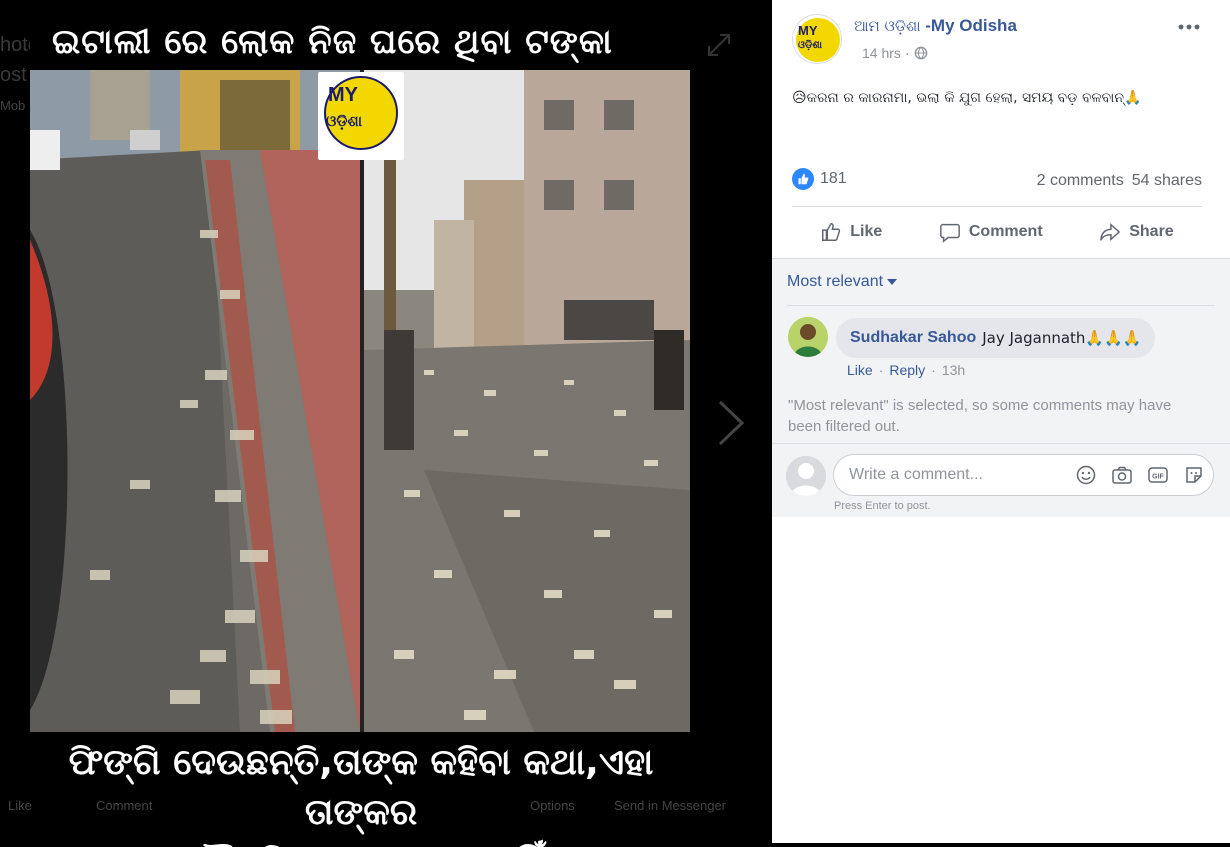 This screenshot has width=1230, height=847. What do you see at coordinates (860, 370) in the screenshot?
I see `comment-like-link: Like` at bounding box center [860, 370].